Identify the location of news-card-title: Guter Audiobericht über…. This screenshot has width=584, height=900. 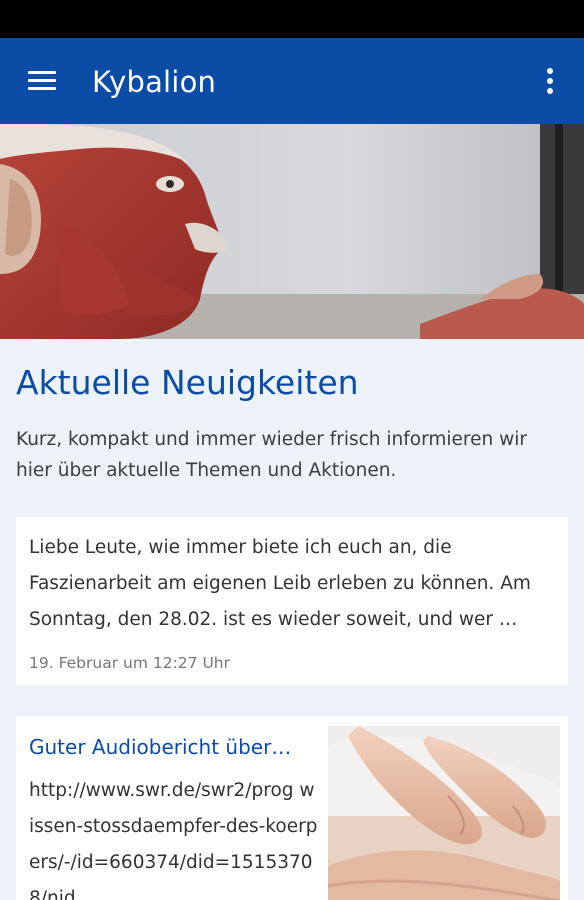
(171, 747).